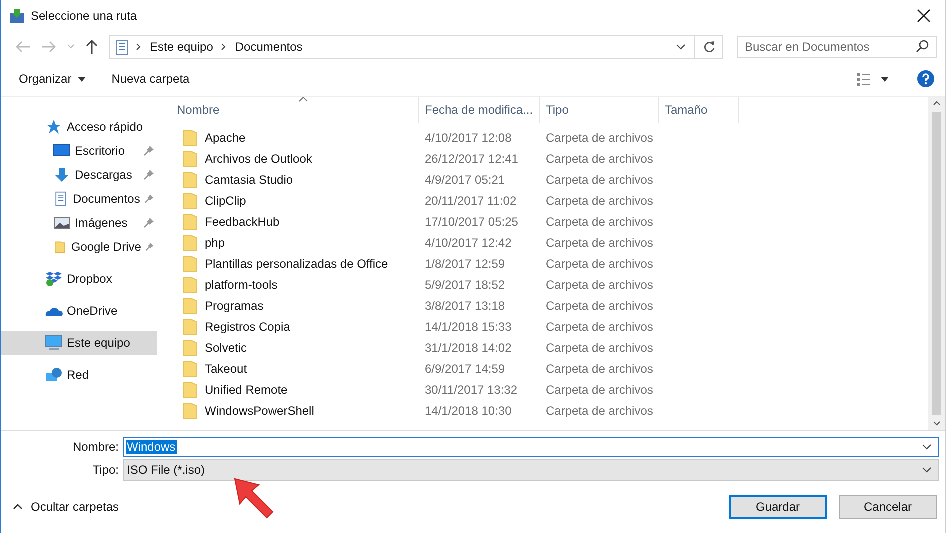 This screenshot has height=533, width=946. Describe the element at coordinates (288, 110) in the screenshot. I see `column-header: Nombre` at that location.